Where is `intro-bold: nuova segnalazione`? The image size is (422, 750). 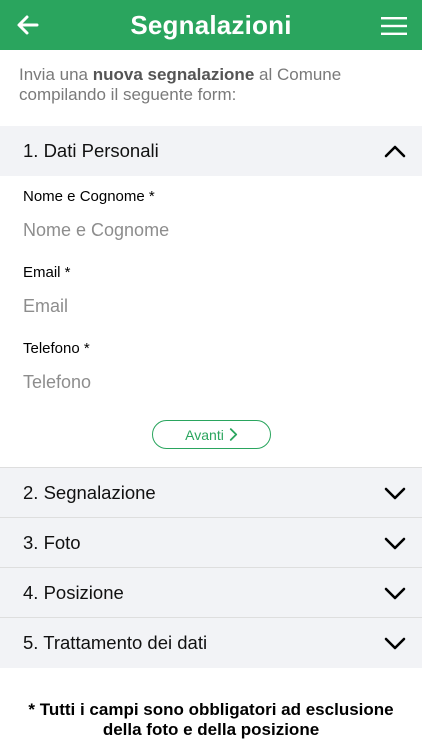
intro-bold: nuova segnalazione is located at coordinates (173, 74).